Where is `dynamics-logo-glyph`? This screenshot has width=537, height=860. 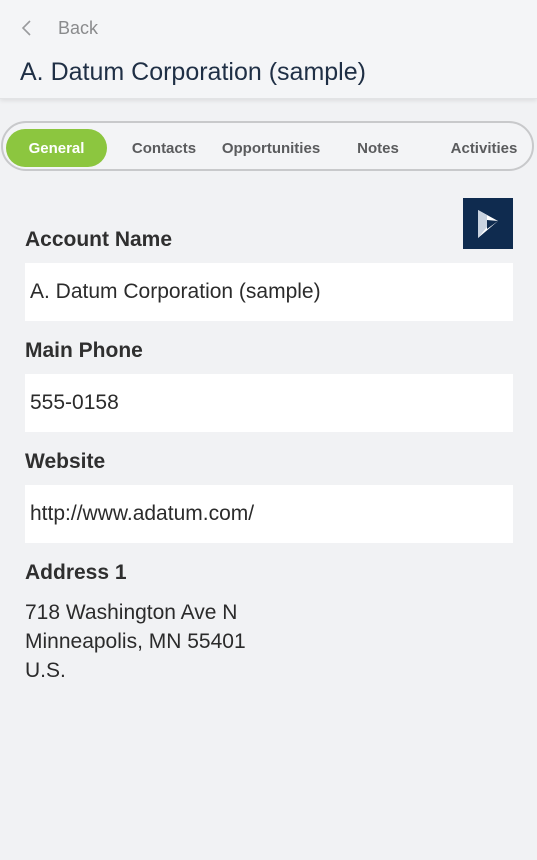 dynamics-logo-glyph is located at coordinates (488, 223).